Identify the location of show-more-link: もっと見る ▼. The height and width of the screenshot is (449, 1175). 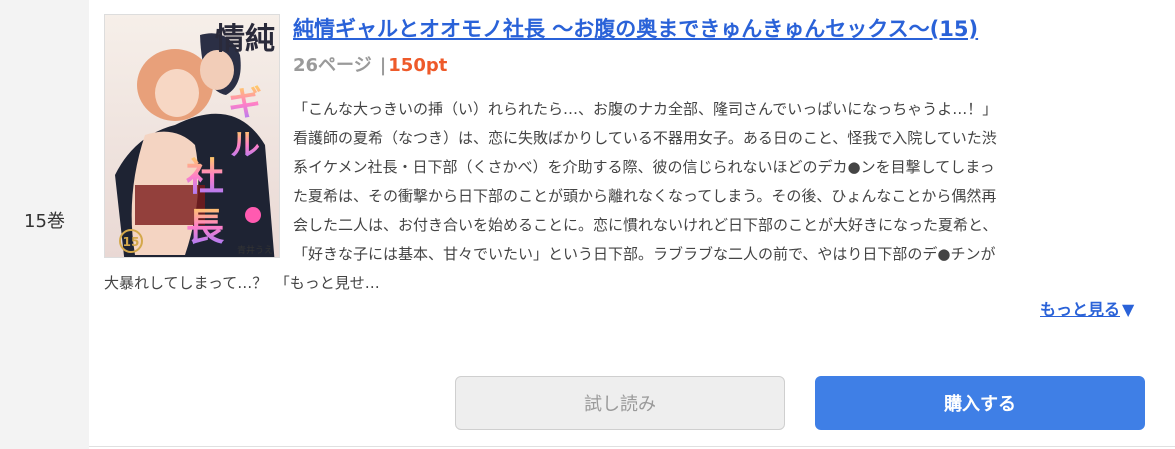
(1087, 308).